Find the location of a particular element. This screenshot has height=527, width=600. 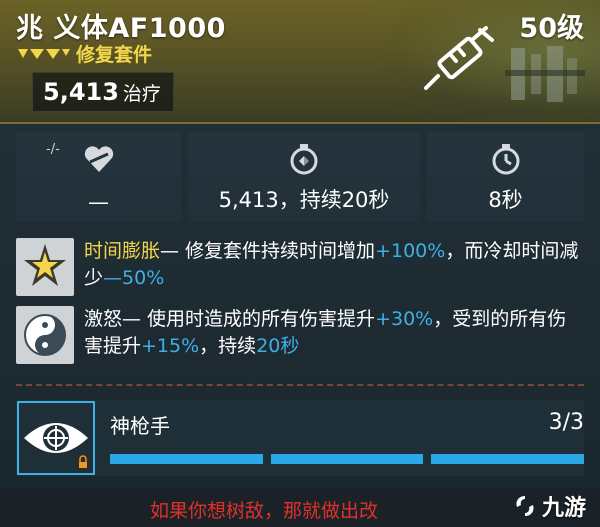

timer-arrows-icon is located at coordinates (304, 159).